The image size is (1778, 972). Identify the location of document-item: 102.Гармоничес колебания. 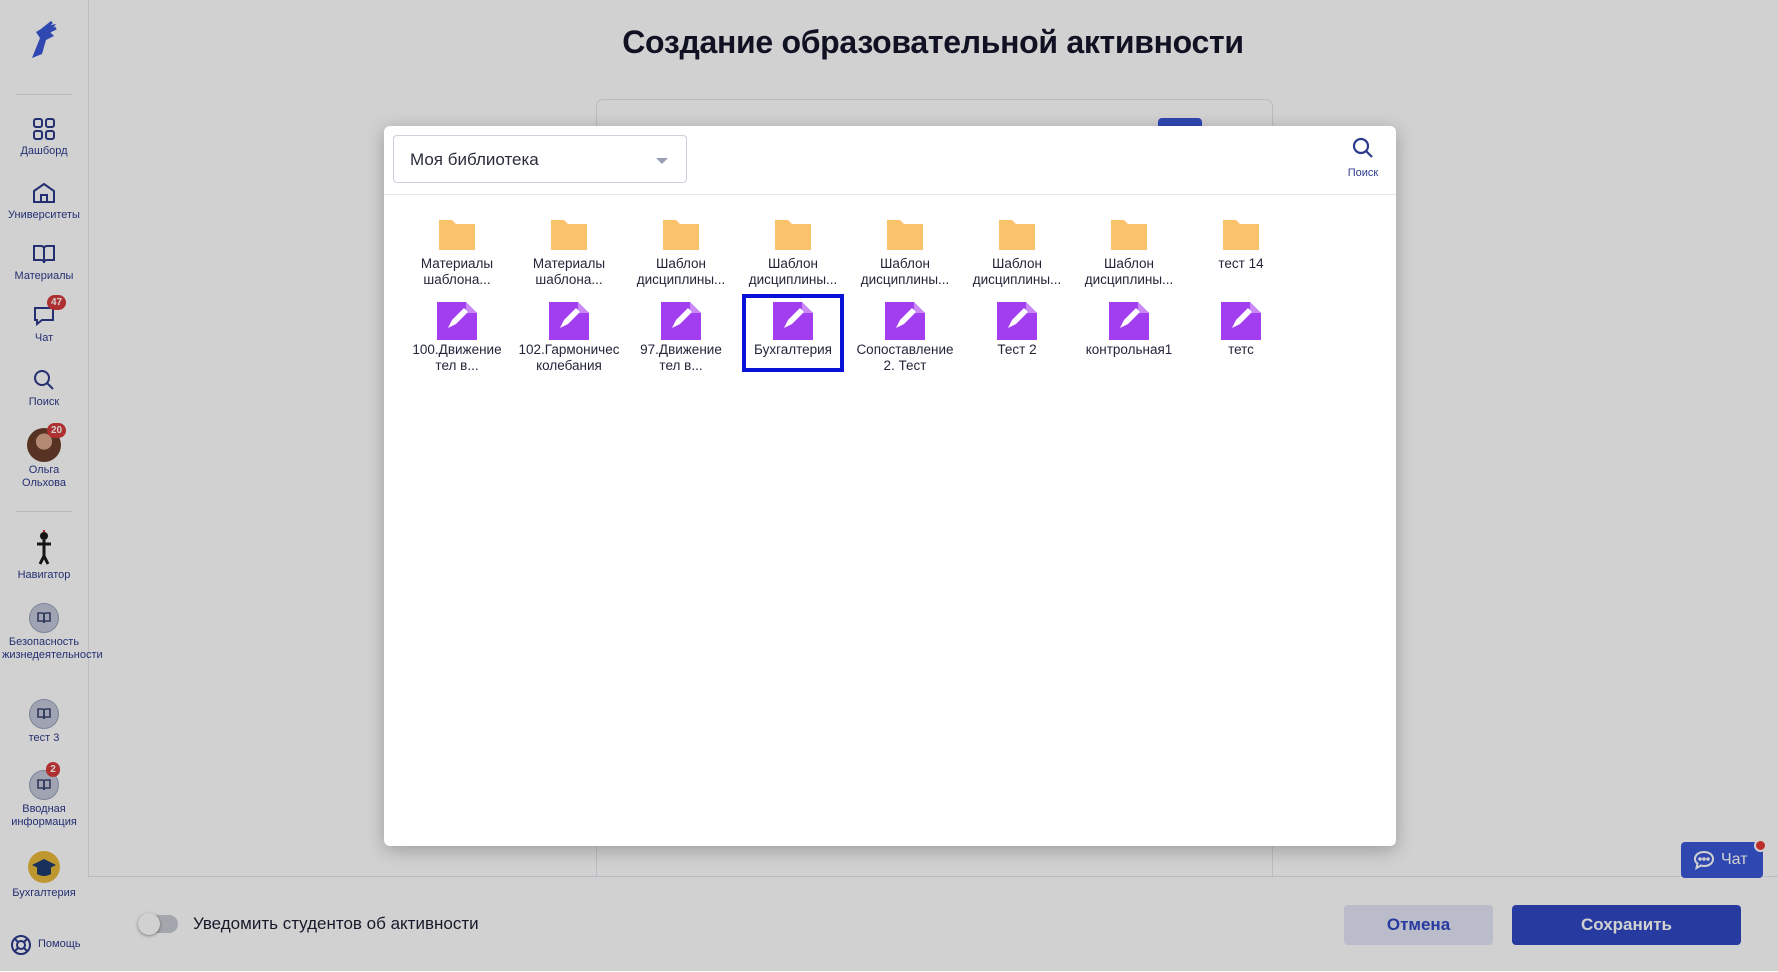
(569, 337).